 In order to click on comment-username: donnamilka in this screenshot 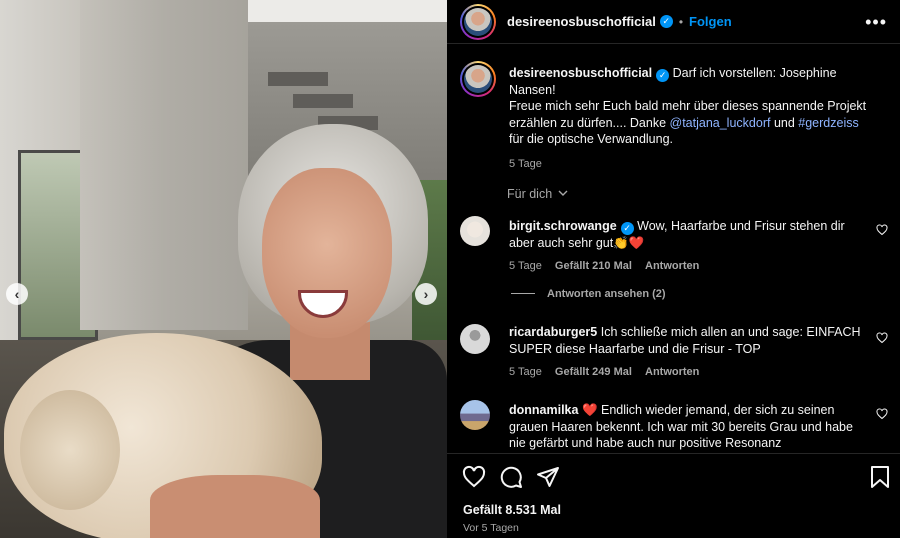, I will do `click(543, 410)`.